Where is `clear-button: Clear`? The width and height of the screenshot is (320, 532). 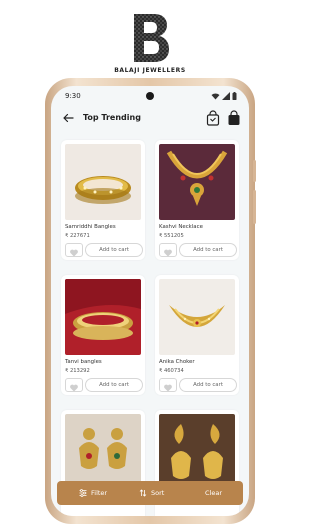
clear-button: Clear is located at coordinates (213, 493).